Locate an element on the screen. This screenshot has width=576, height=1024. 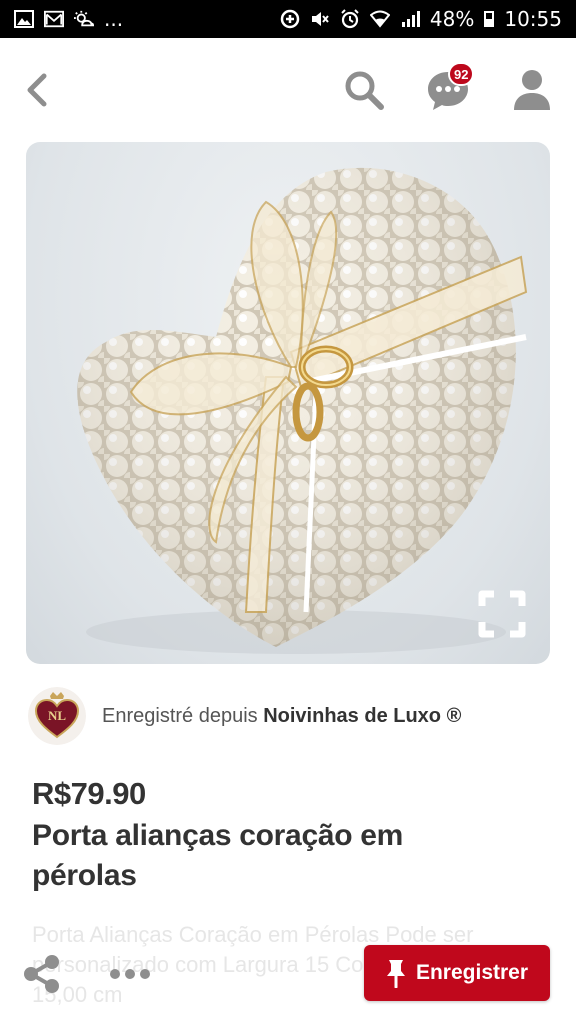
expand-image-button is located at coordinates (502, 614).